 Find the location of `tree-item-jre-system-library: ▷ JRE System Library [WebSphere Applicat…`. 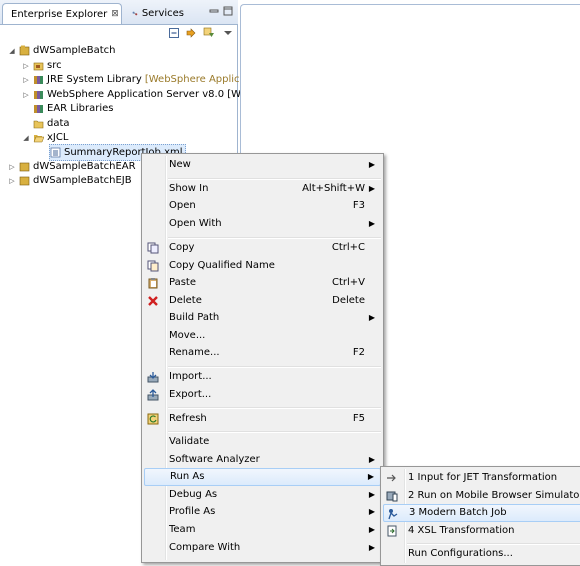

tree-item-jre-system-library: ▷ JRE System Library [WebSphere Applicat… is located at coordinates (143, 79).